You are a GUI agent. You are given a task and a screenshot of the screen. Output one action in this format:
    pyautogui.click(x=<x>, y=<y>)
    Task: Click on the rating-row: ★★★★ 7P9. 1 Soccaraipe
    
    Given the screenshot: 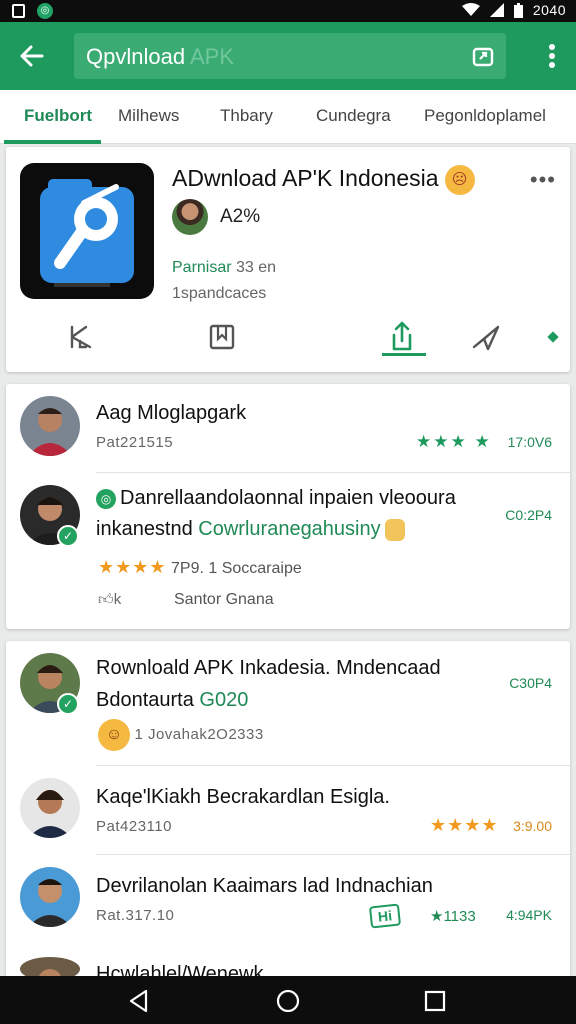 What is the action you would take?
    pyautogui.click(x=200, y=567)
    